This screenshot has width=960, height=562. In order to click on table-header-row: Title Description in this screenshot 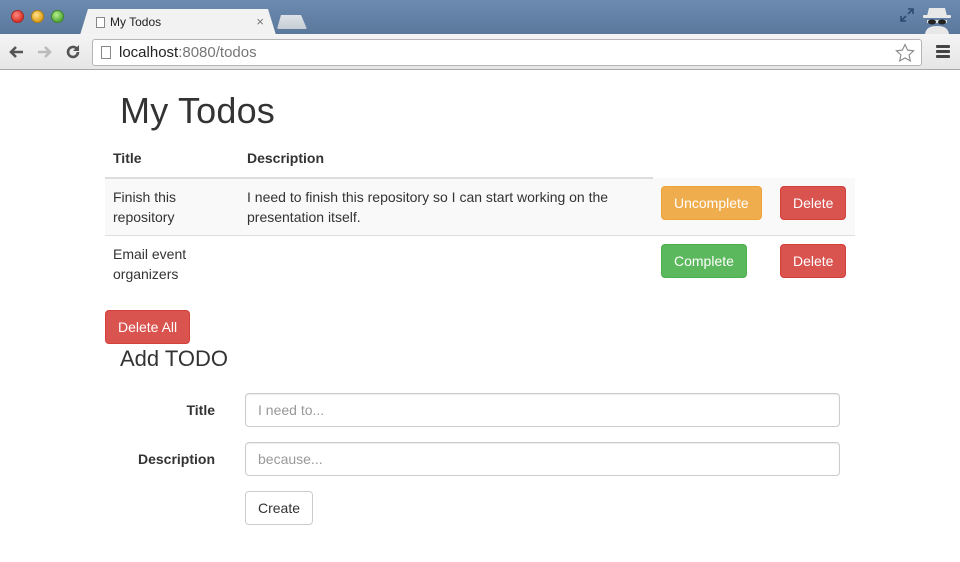, I will do `click(480, 161)`.